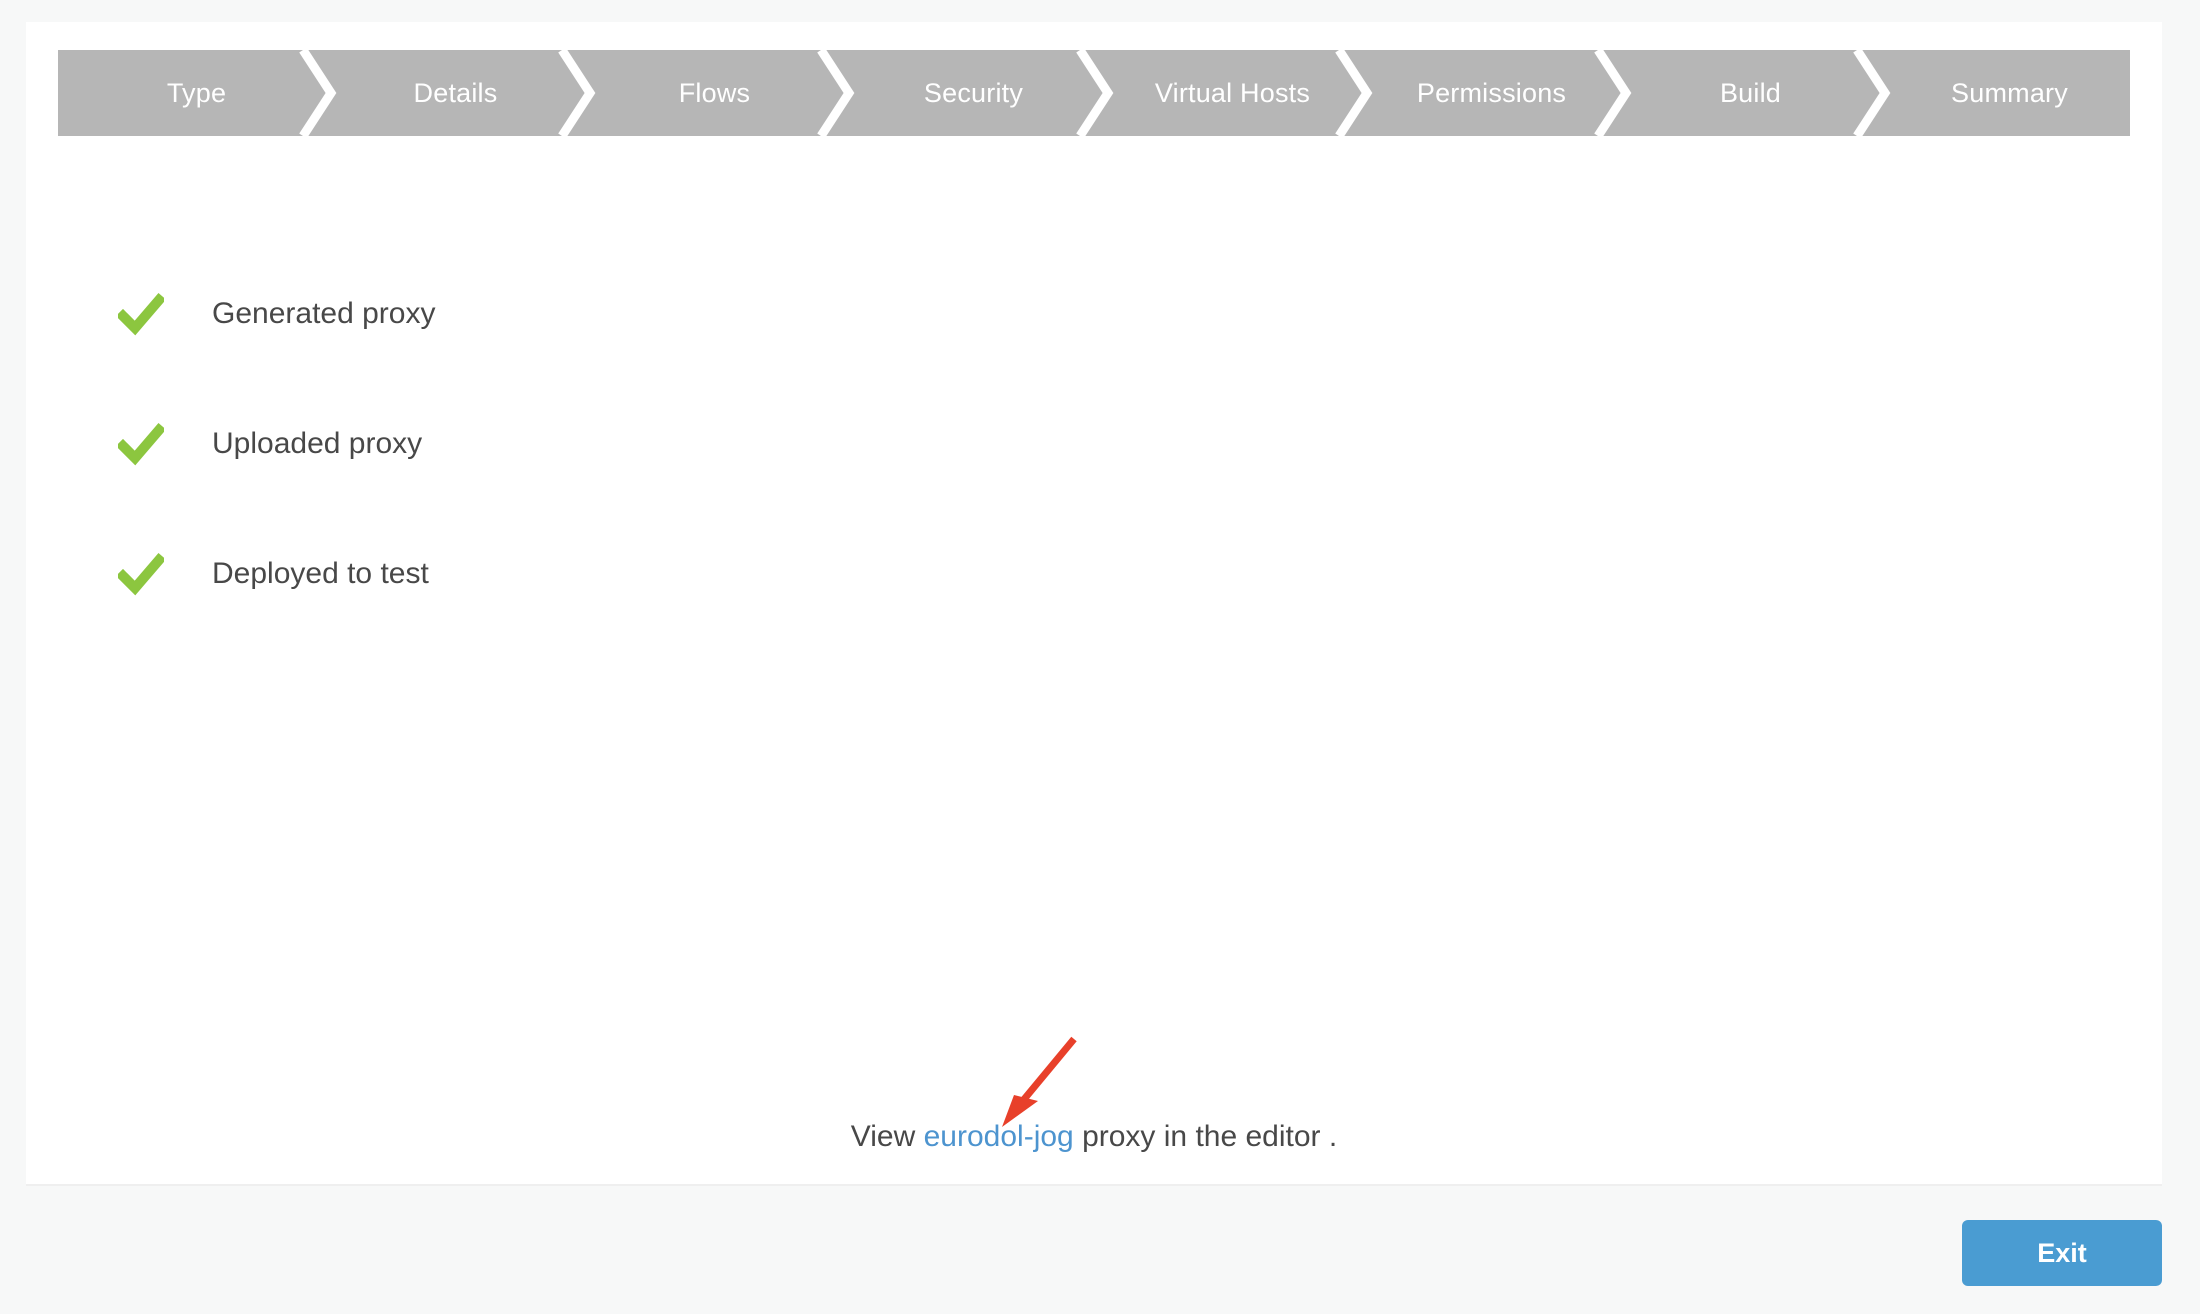 The width and height of the screenshot is (2200, 1314). I want to click on wizard-step-security: Security, so click(974, 93).